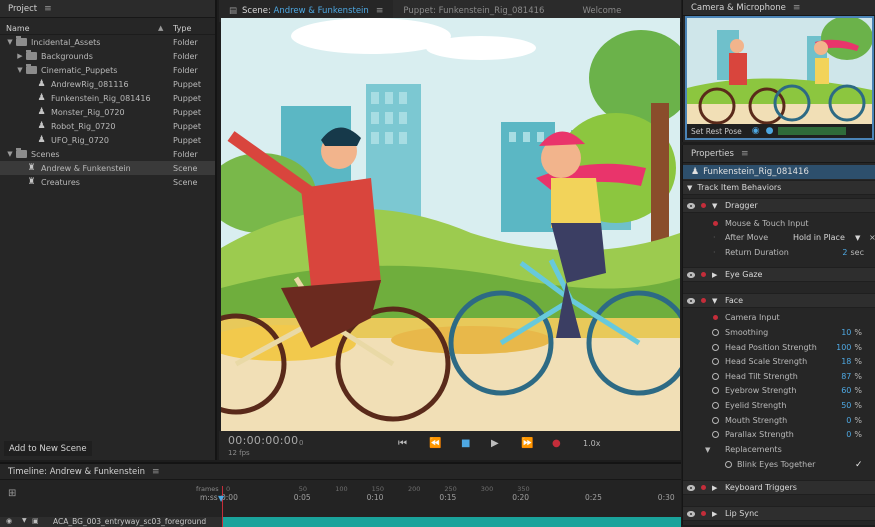 The width and height of the screenshot is (875, 527). I want to click on project-item: ♟ Monster_Rig_0720 Puppet, so click(107, 112).